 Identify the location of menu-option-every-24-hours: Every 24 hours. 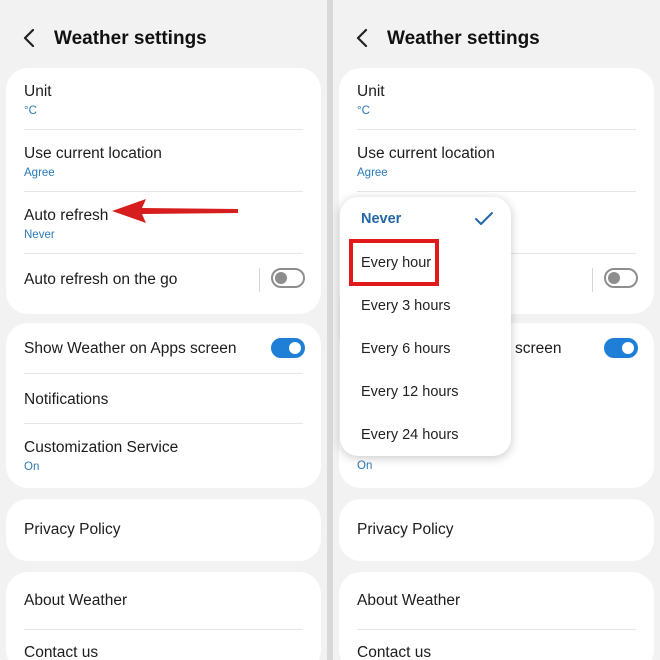
(410, 435).